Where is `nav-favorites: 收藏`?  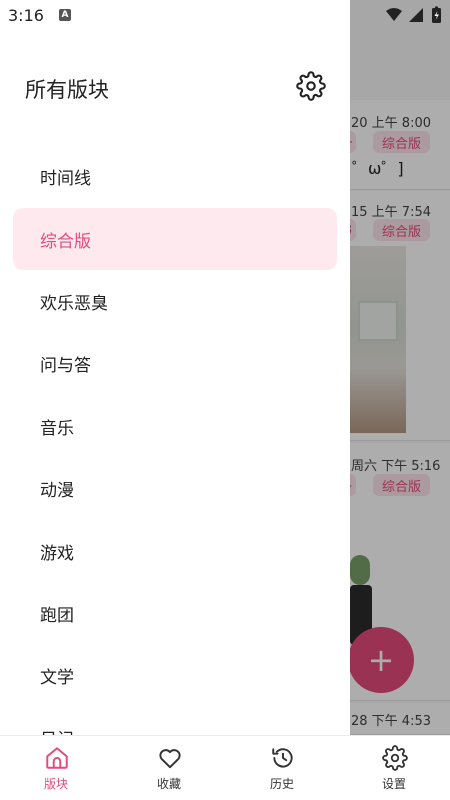
nav-favorites: 收藏 is located at coordinates (169, 768).